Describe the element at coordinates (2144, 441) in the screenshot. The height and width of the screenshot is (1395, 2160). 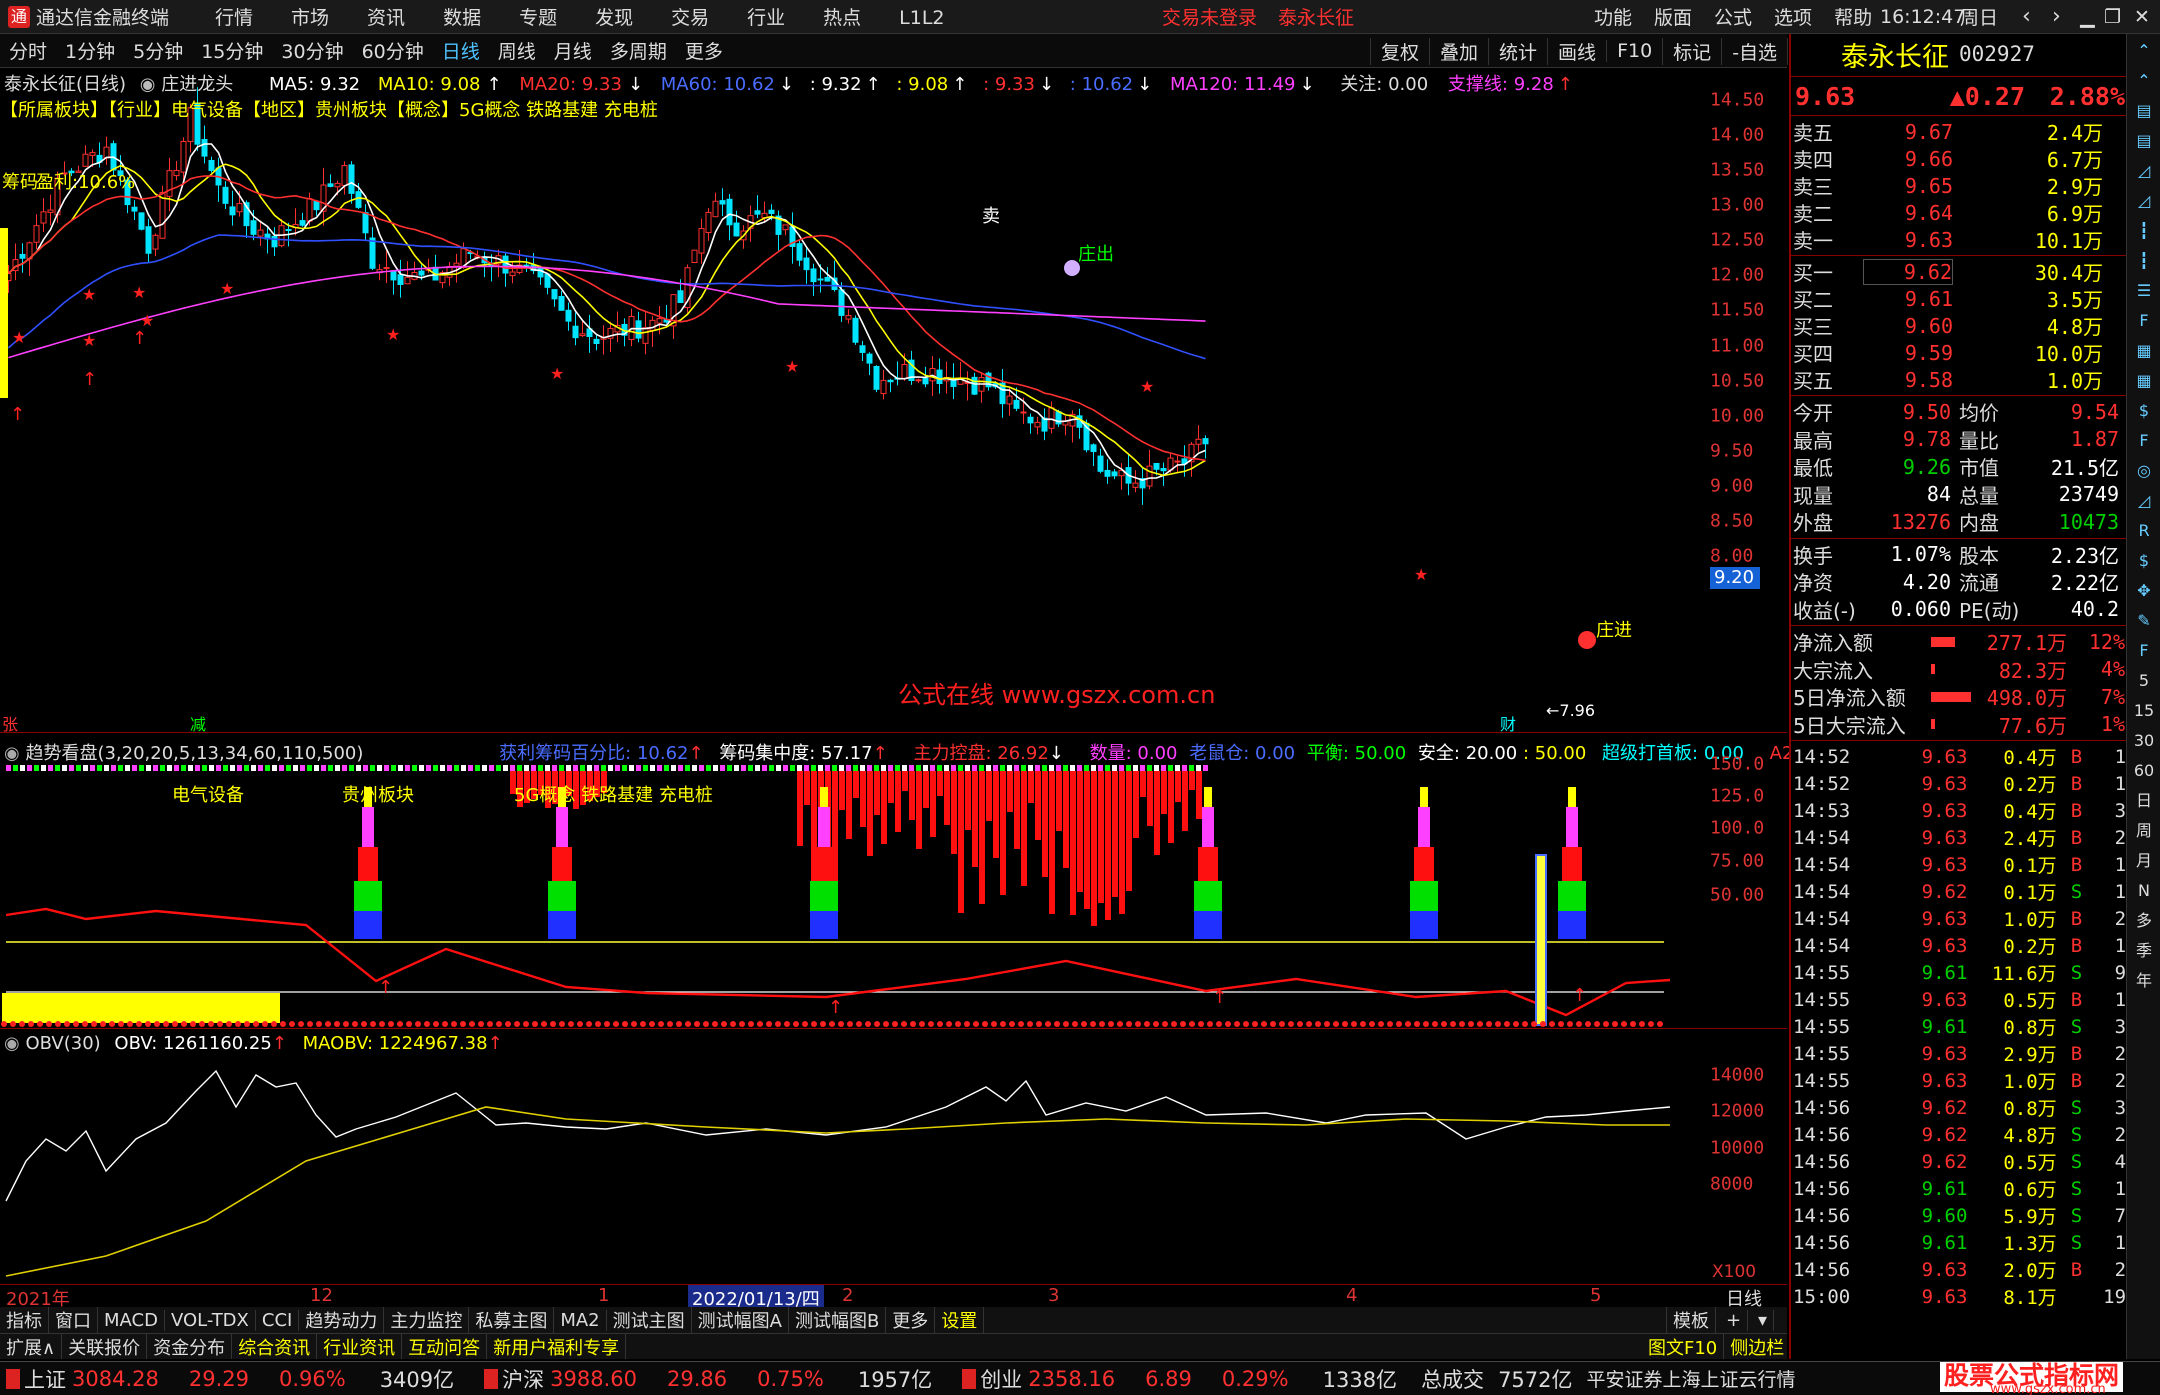
I see `f-icon: F` at that location.